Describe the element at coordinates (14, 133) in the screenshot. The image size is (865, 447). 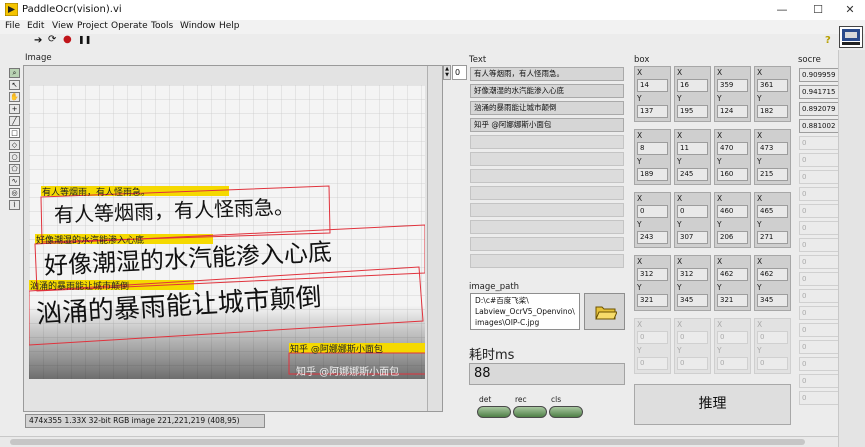
I see `rectangle-tool-icon: □` at that location.